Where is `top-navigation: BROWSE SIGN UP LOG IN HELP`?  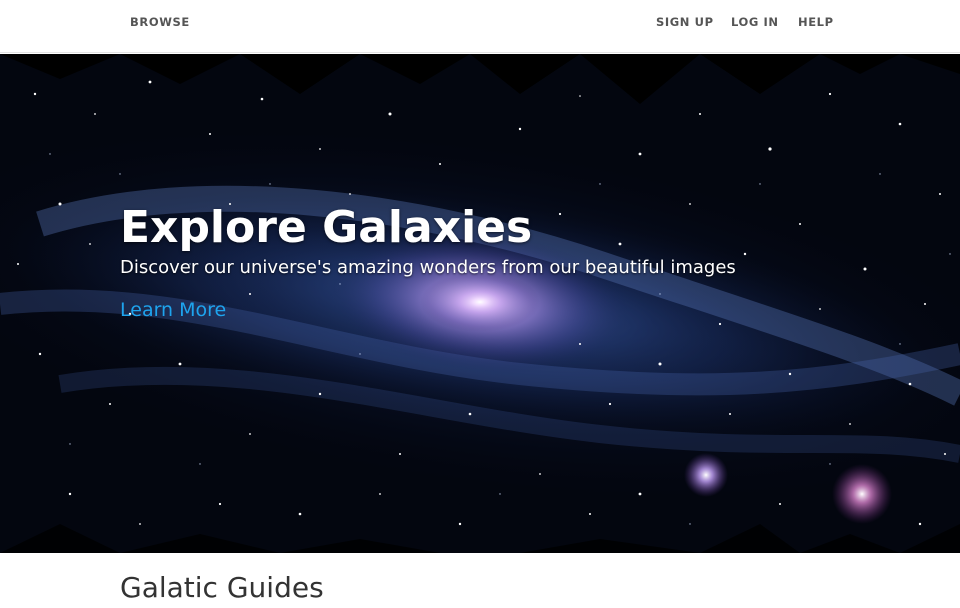
top-navigation: BROWSE SIGN UP LOG IN HELP is located at coordinates (480, 26).